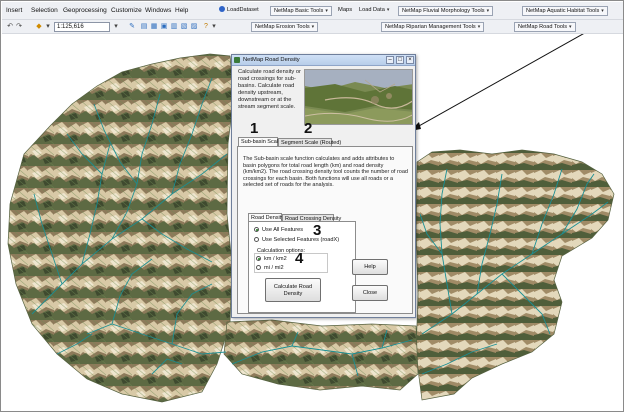  Describe the element at coordinates (400, 60) in the screenshot. I see `maximize-icon: □` at that location.